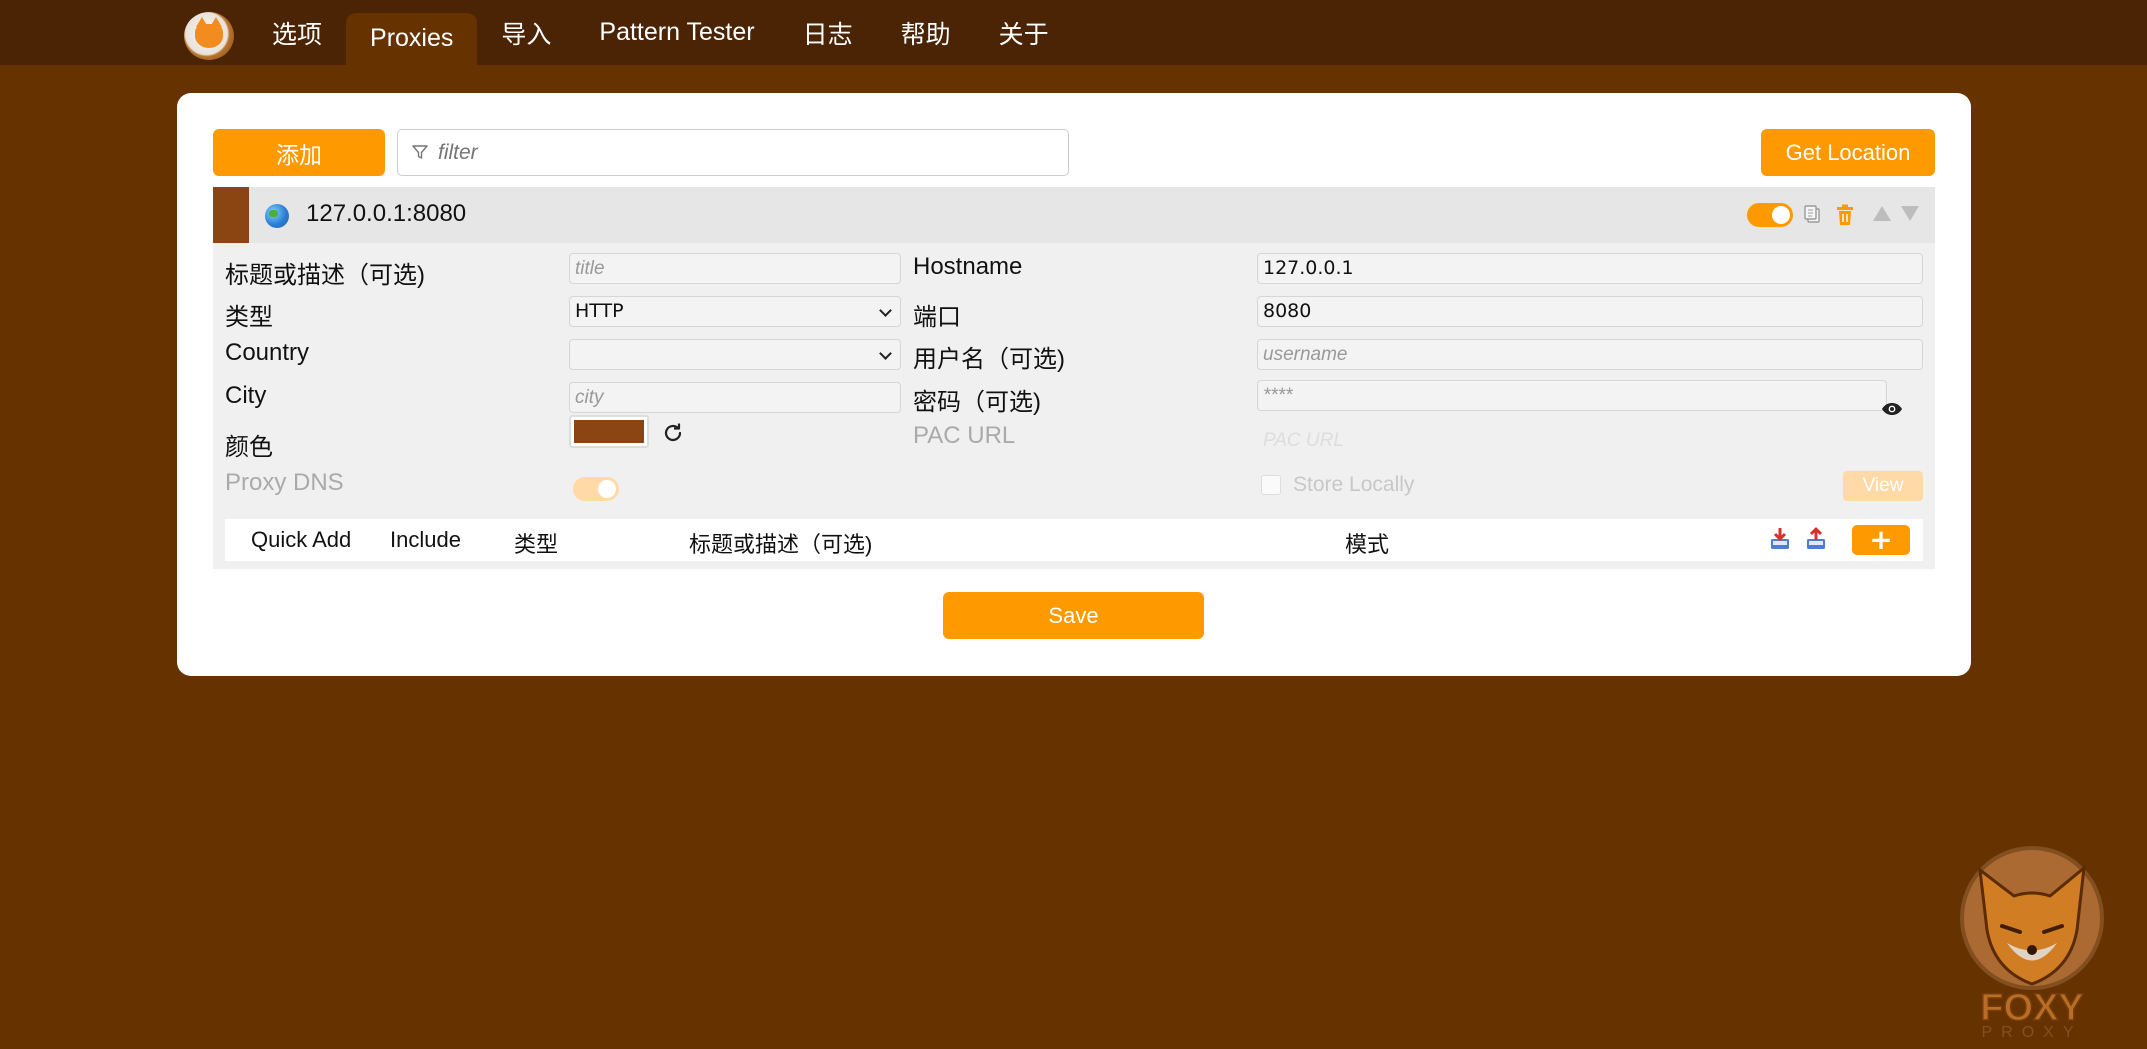  Describe the element at coordinates (536, 544) in the screenshot. I see `type-header: 类型` at that location.